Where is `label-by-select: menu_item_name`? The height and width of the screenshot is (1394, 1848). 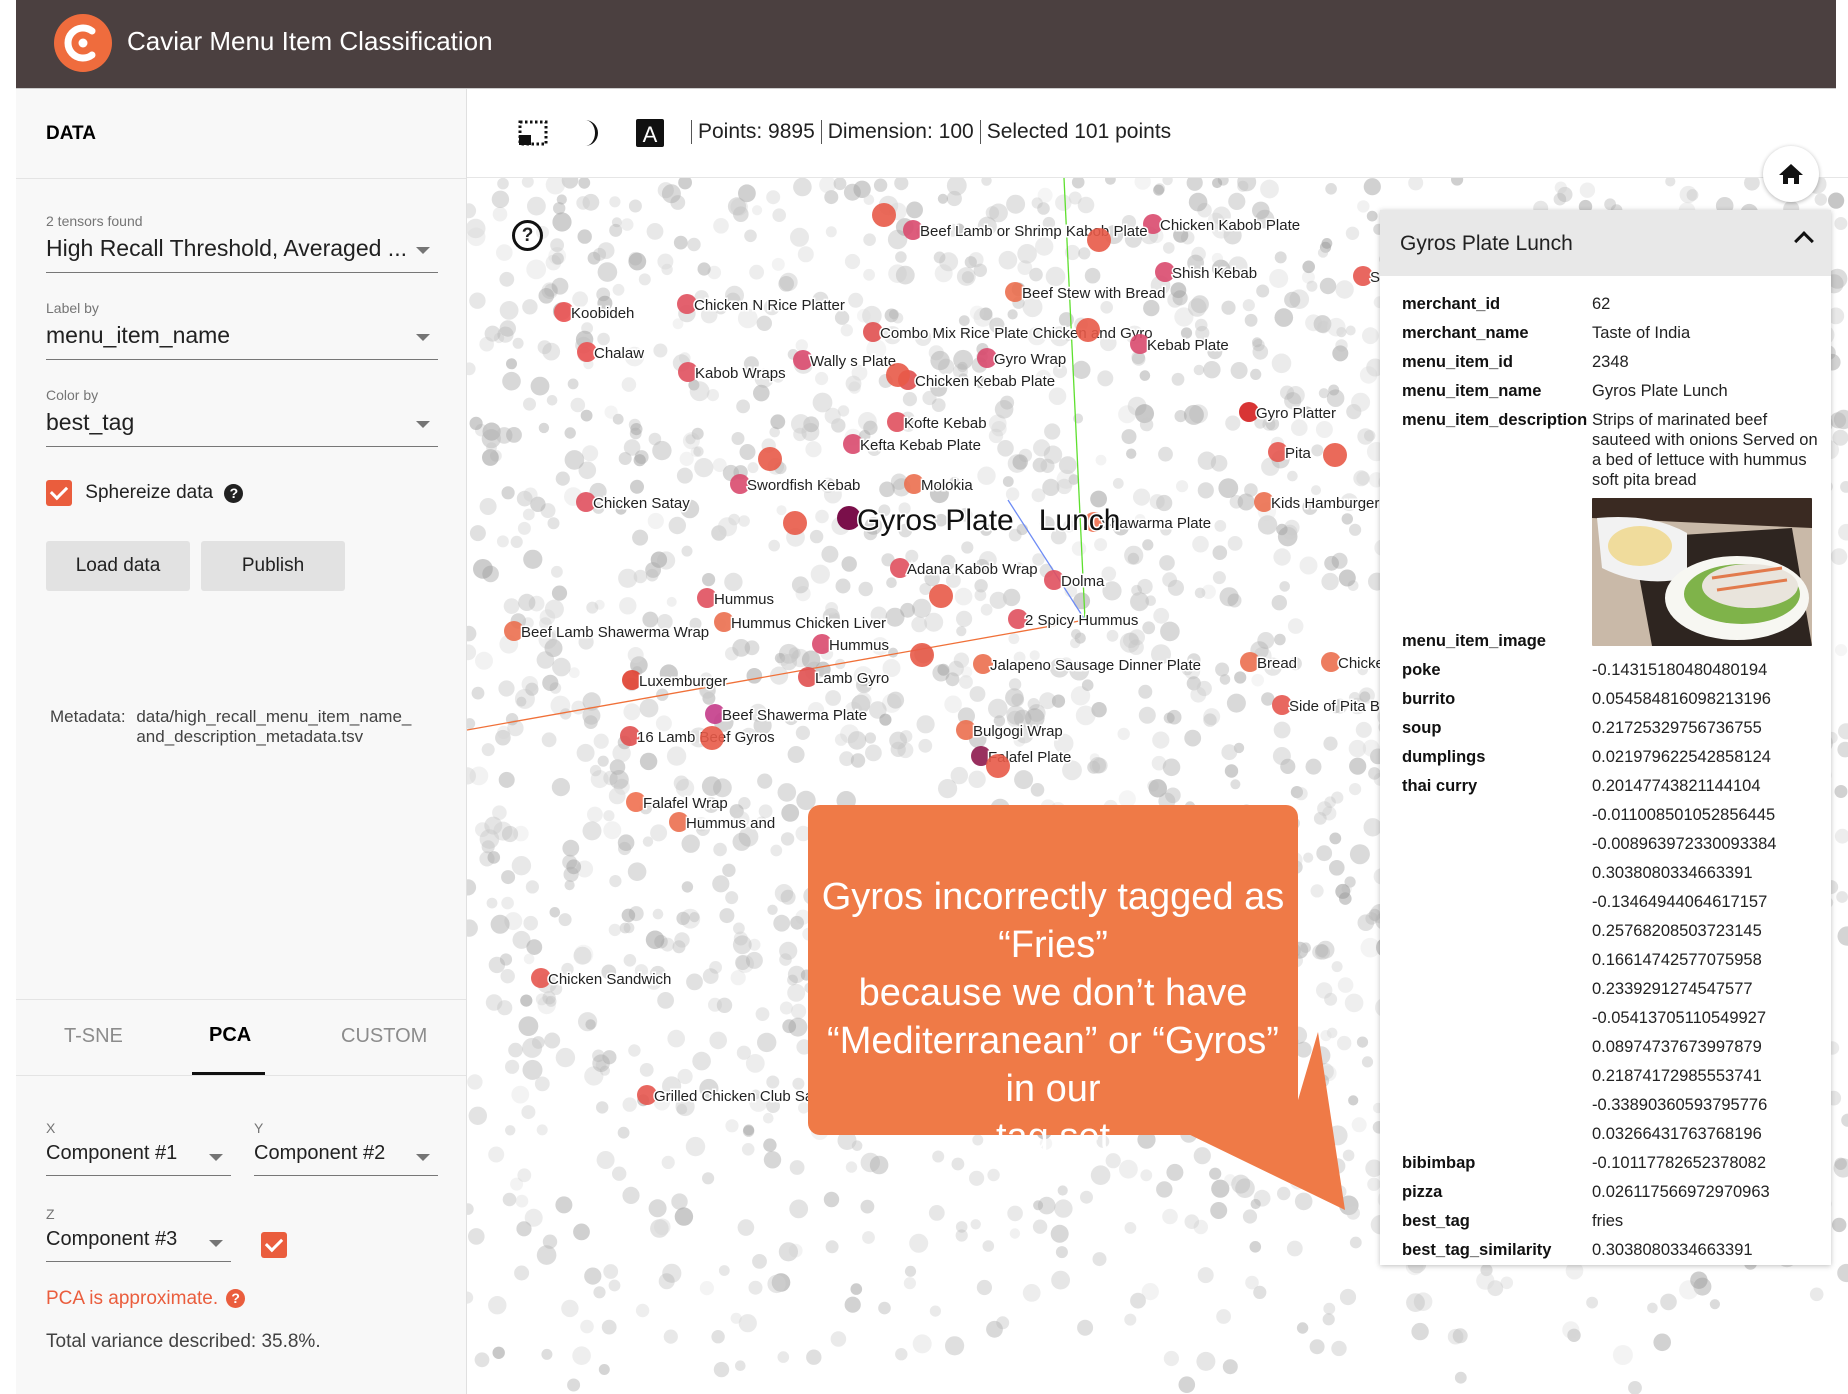 label-by-select: menu_item_name is located at coordinates (242, 341).